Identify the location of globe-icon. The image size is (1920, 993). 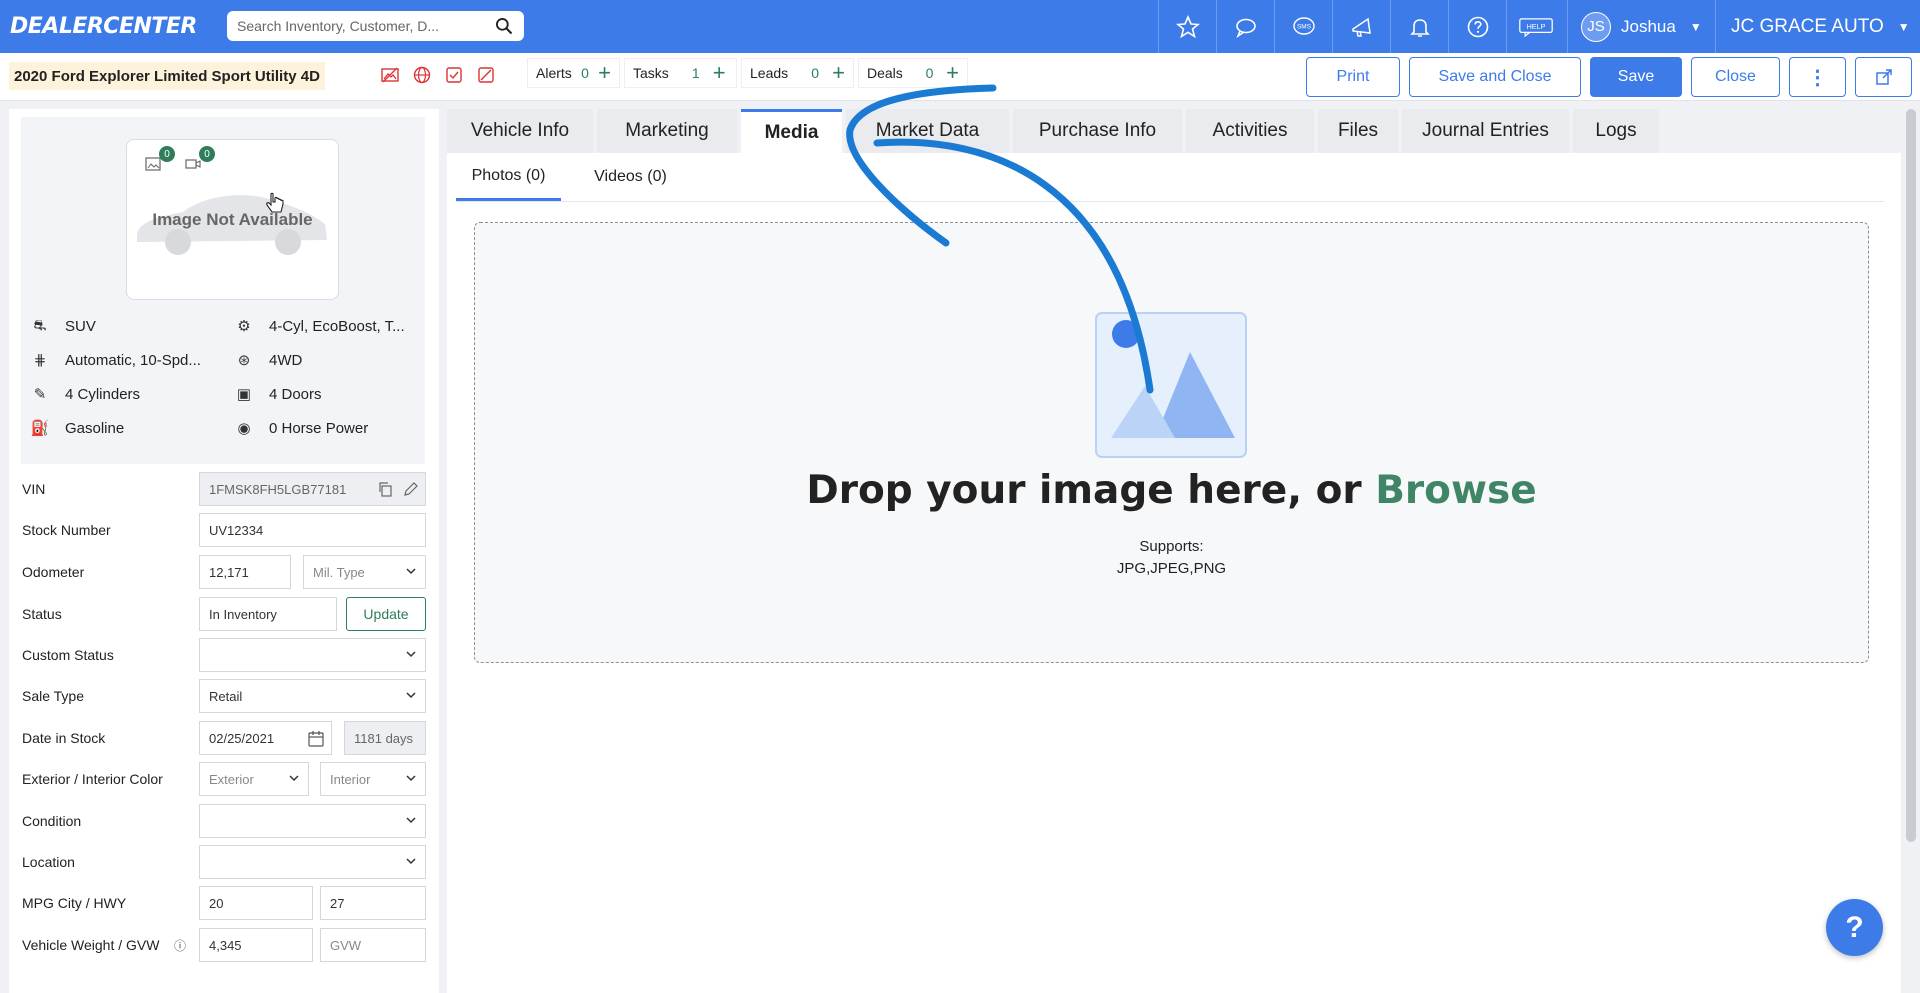
(422, 75).